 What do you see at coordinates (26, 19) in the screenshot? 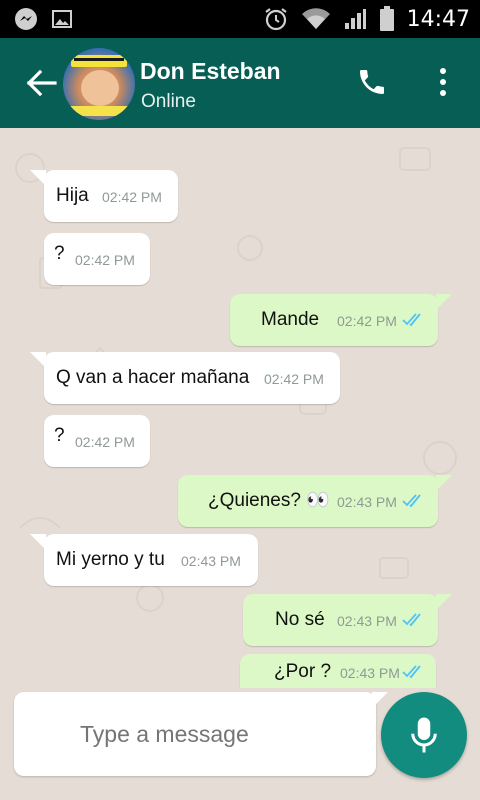
I see `messenger-icon` at bounding box center [26, 19].